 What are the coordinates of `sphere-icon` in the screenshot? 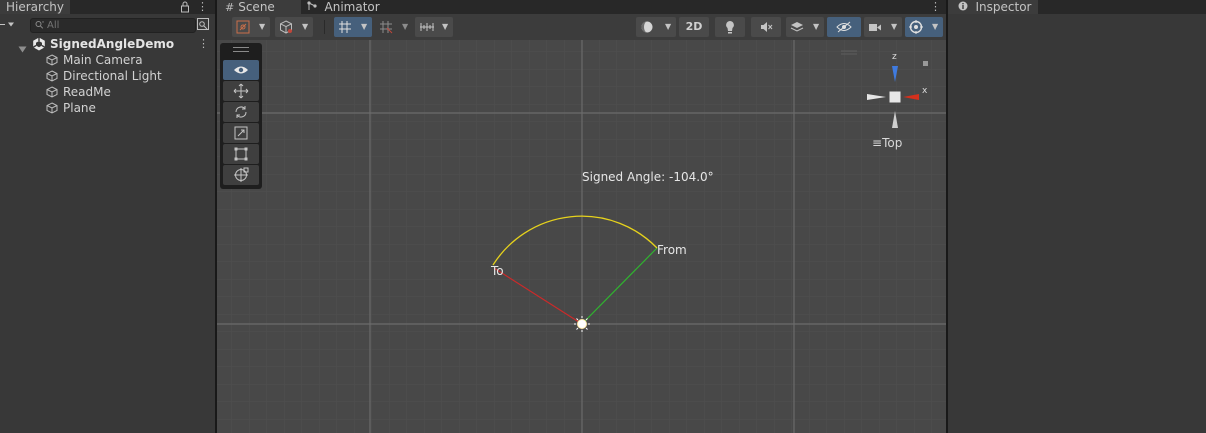 It's located at (647, 27).